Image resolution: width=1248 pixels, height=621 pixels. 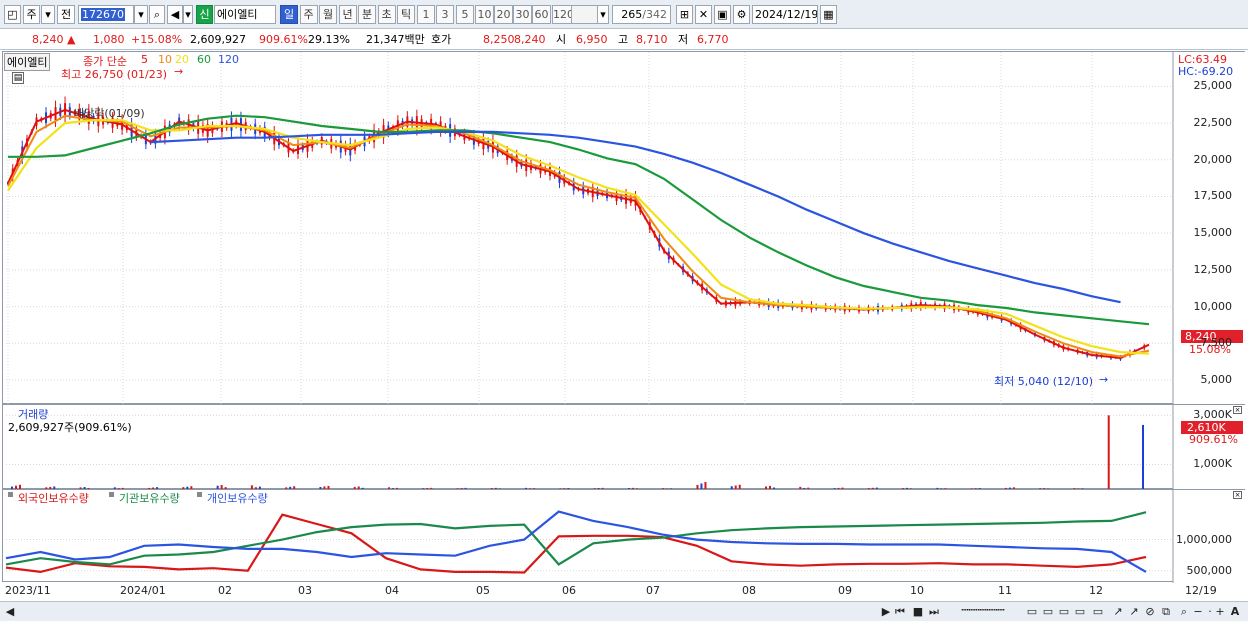 I want to click on dividend-note: 배당락(01/09), so click(x=109, y=113).